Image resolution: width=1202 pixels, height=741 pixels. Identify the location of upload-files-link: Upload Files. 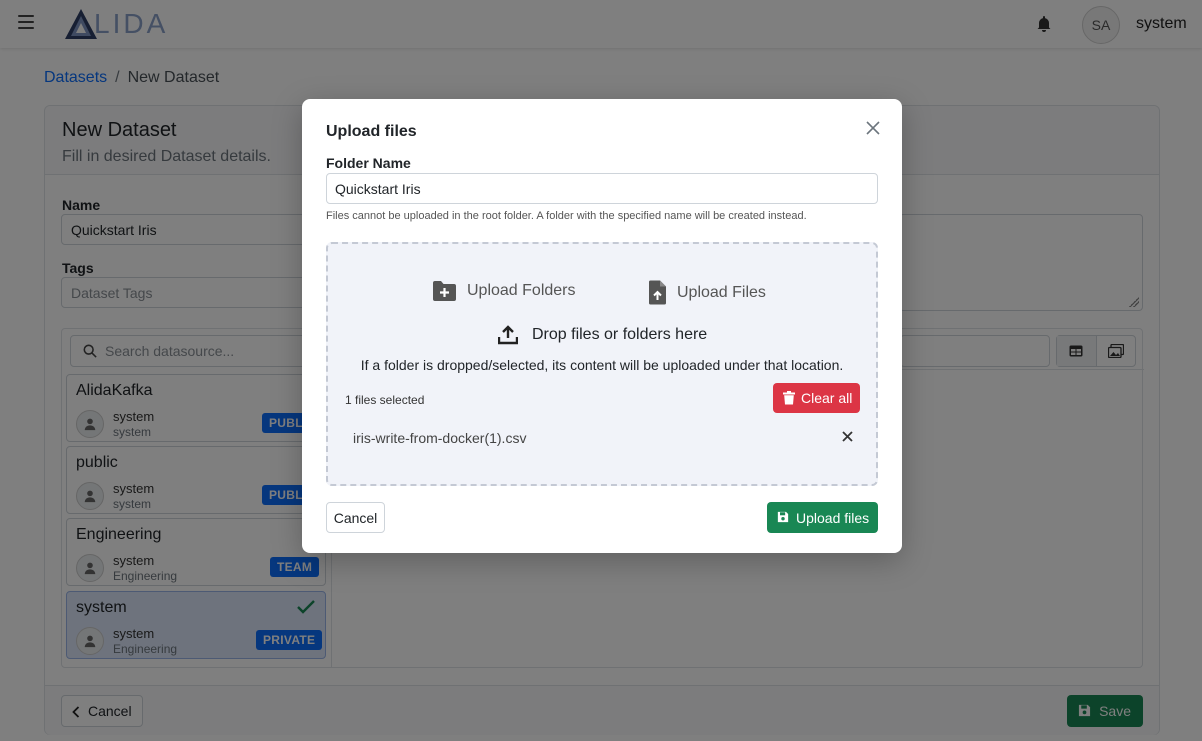
(707, 292).